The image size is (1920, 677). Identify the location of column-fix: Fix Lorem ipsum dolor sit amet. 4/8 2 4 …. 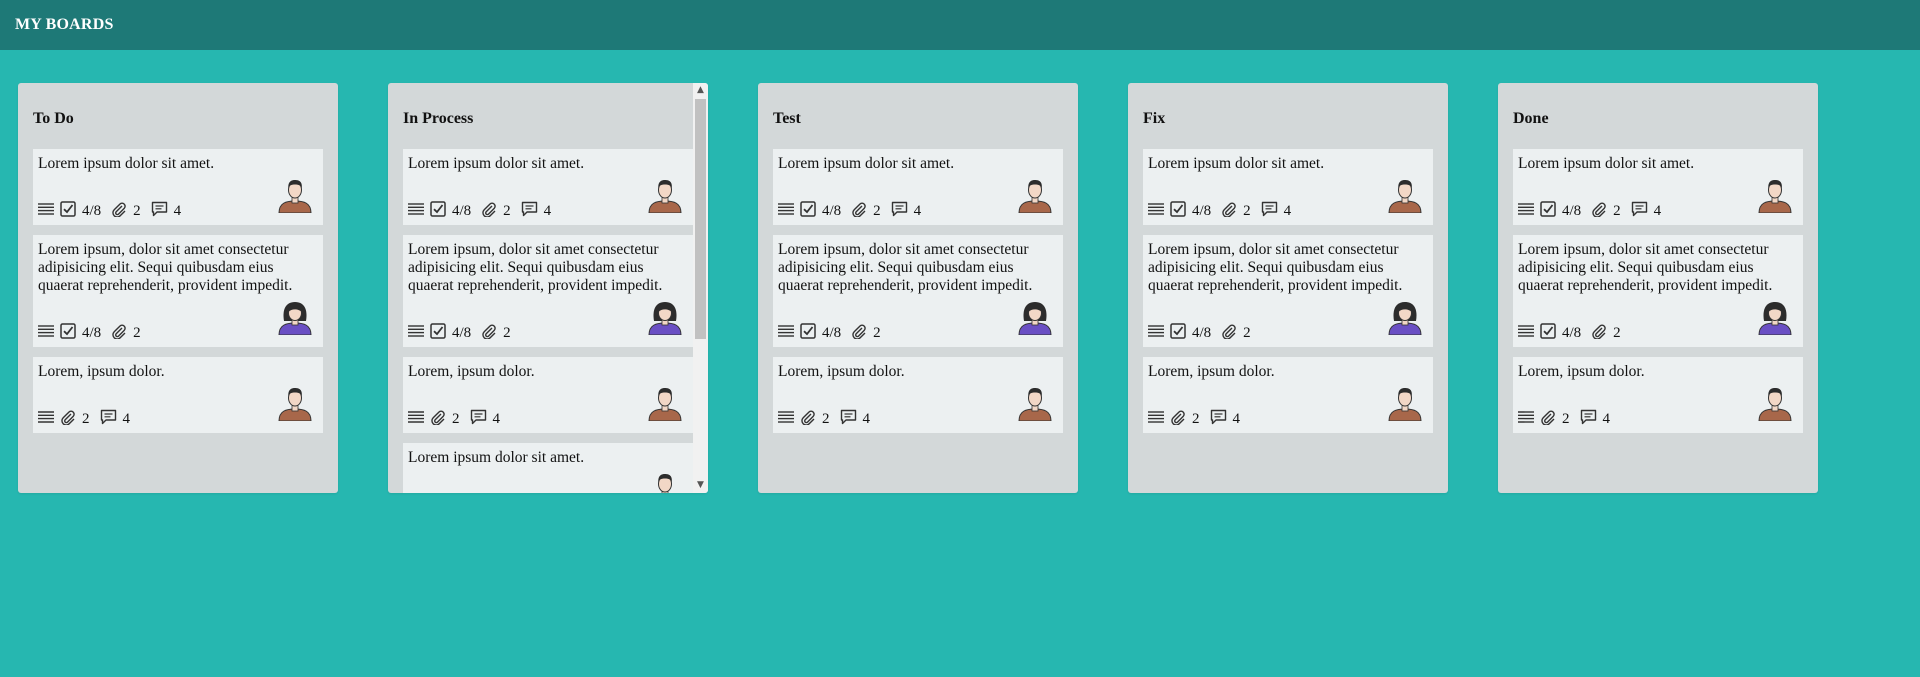
(1288, 288).